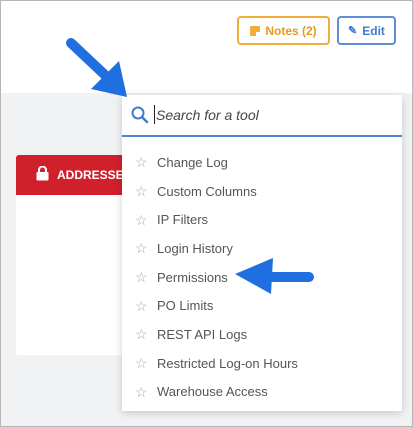 The image size is (413, 427). Describe the element at coordinates (262, 334) in the screenshot. I see `tool-item-rest-api-logs: ☆ REST API Logs` at that location.